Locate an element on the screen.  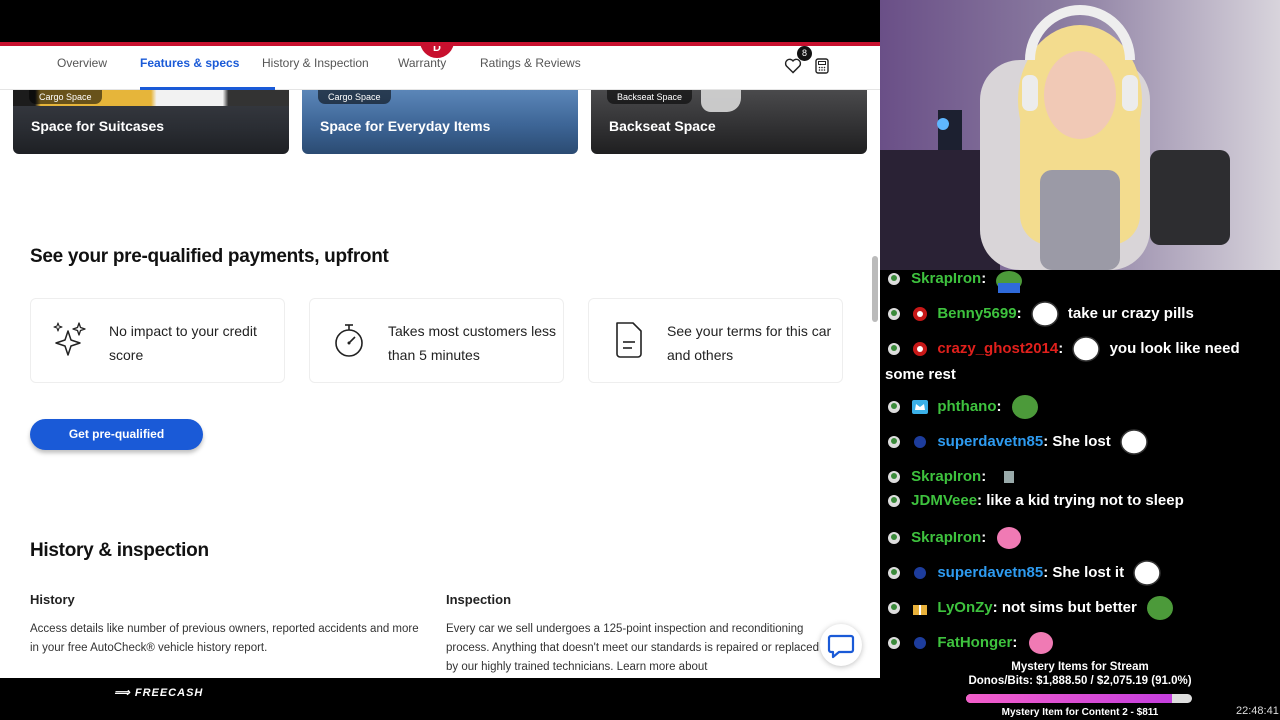
goal-progress-bar is located at coordinates (1079, 698).